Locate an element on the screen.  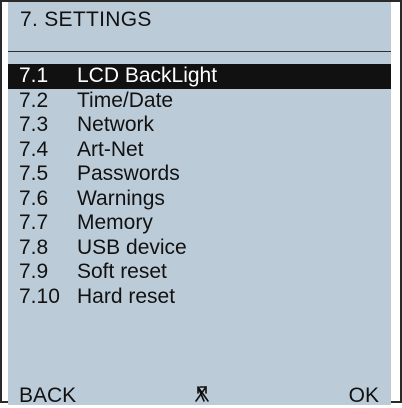
menu-item-number: 7.3 is located at coordinates (34, 124).